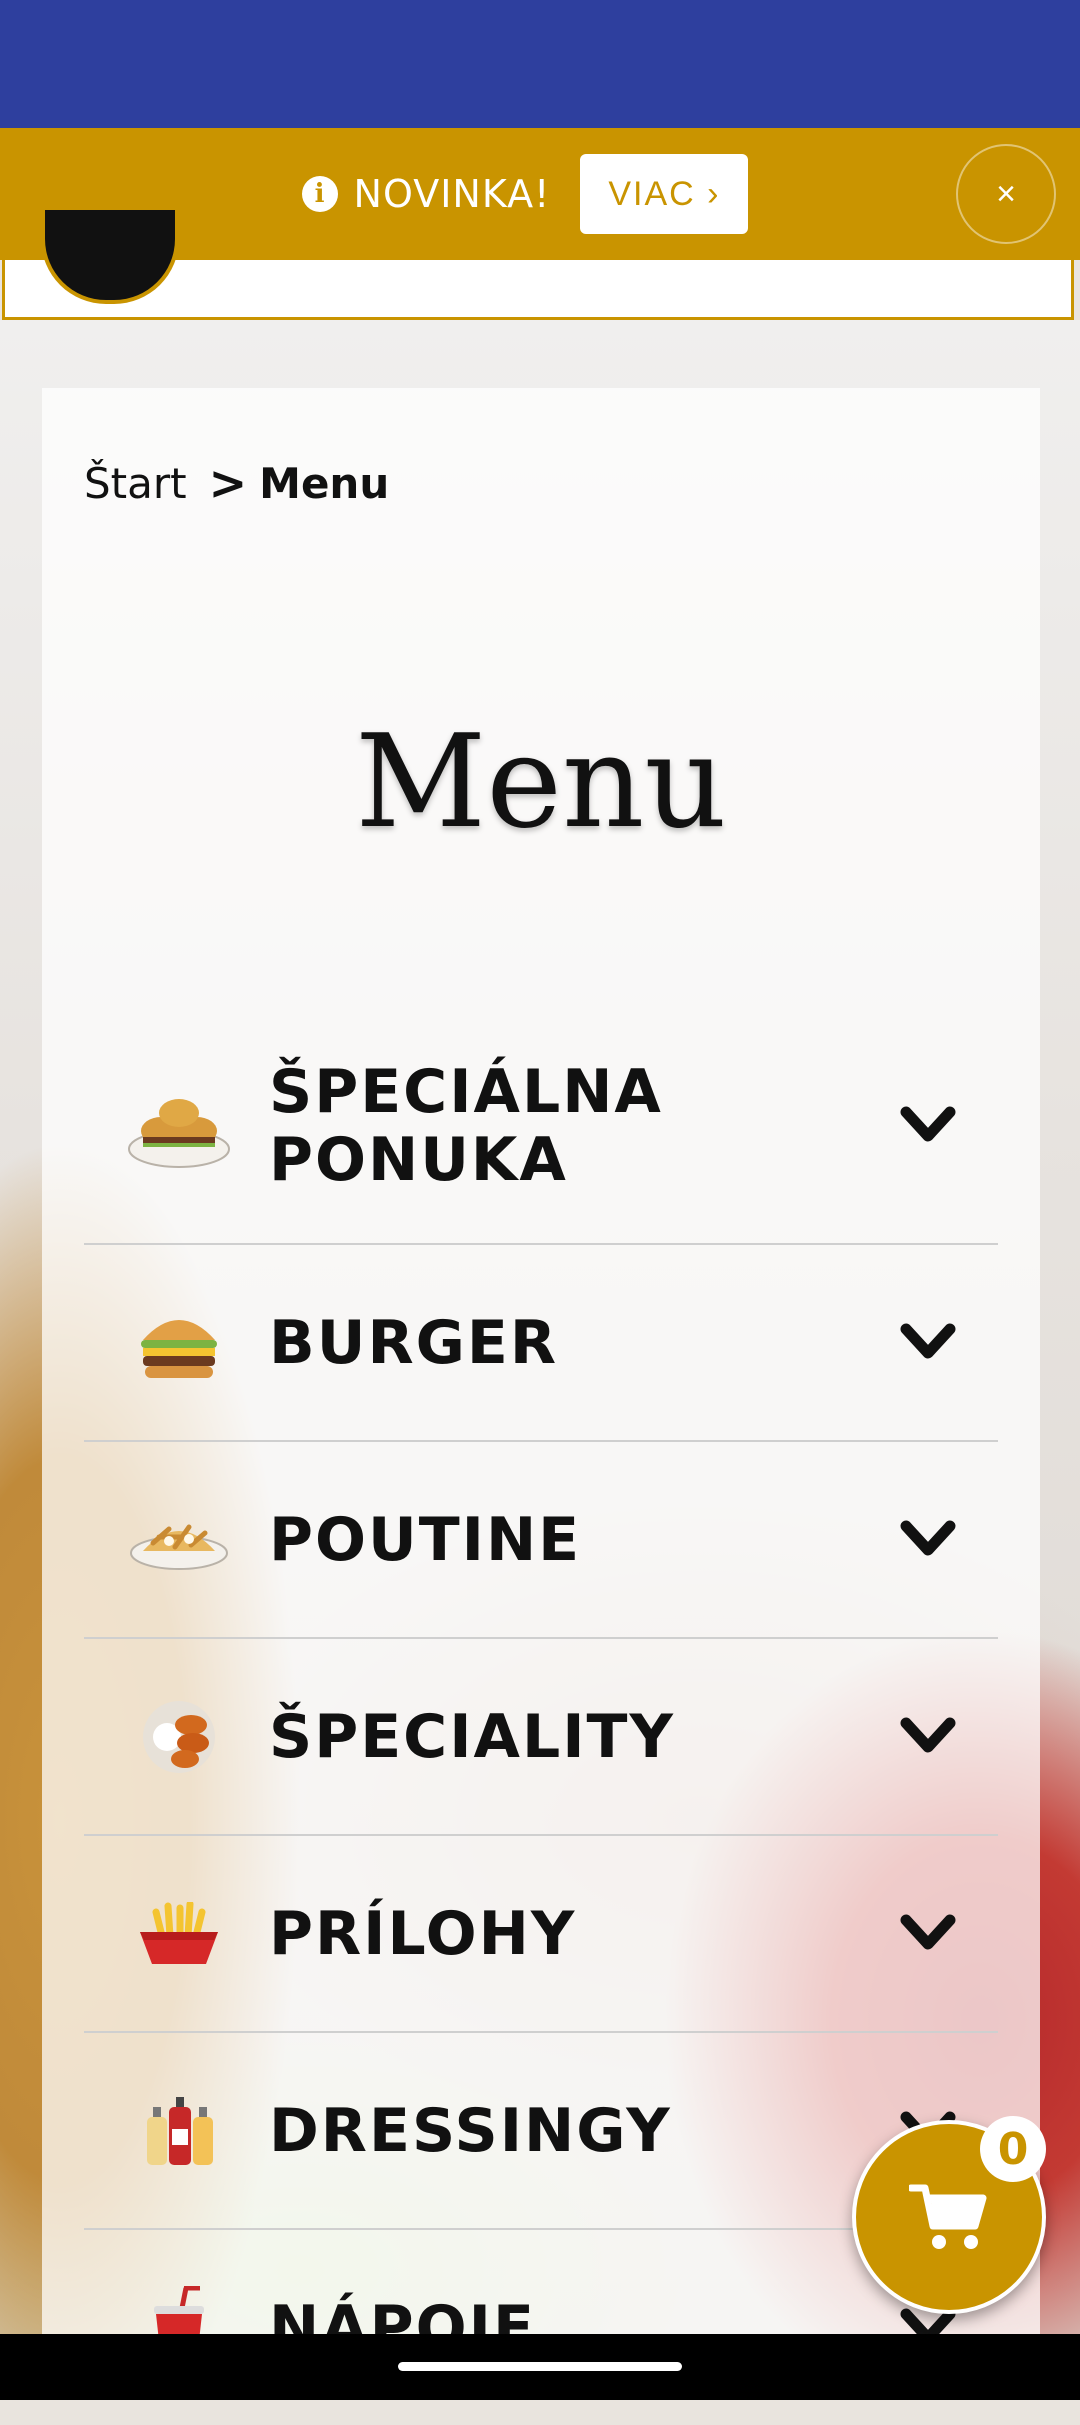 This screenshot has height=2425, width=1080. What do you see at coordinates (1013, 2149) in the screenshot?
I see `cart-count-badge: 0` at bounding box center [1013, 2149].